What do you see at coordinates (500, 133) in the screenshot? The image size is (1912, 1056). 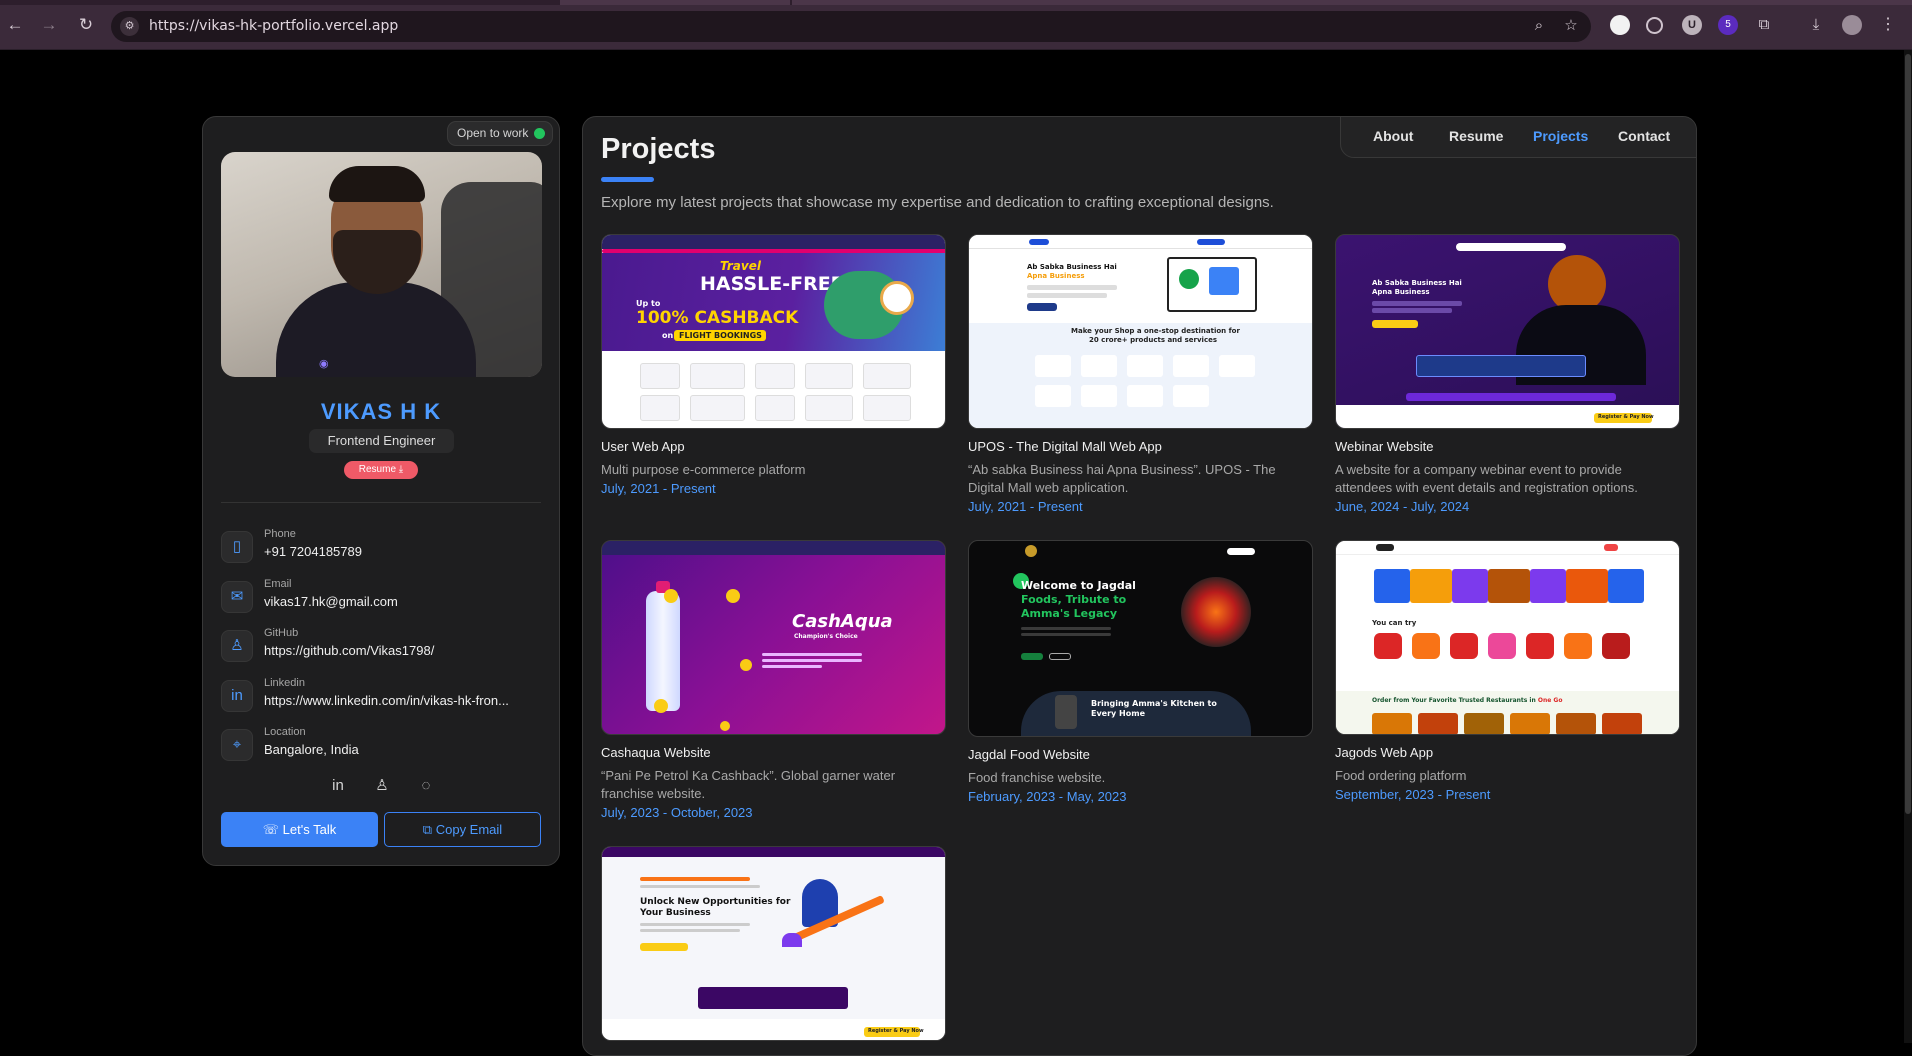 I see `open-to-work-badge: Open to work` at bounding box center [500, 133].